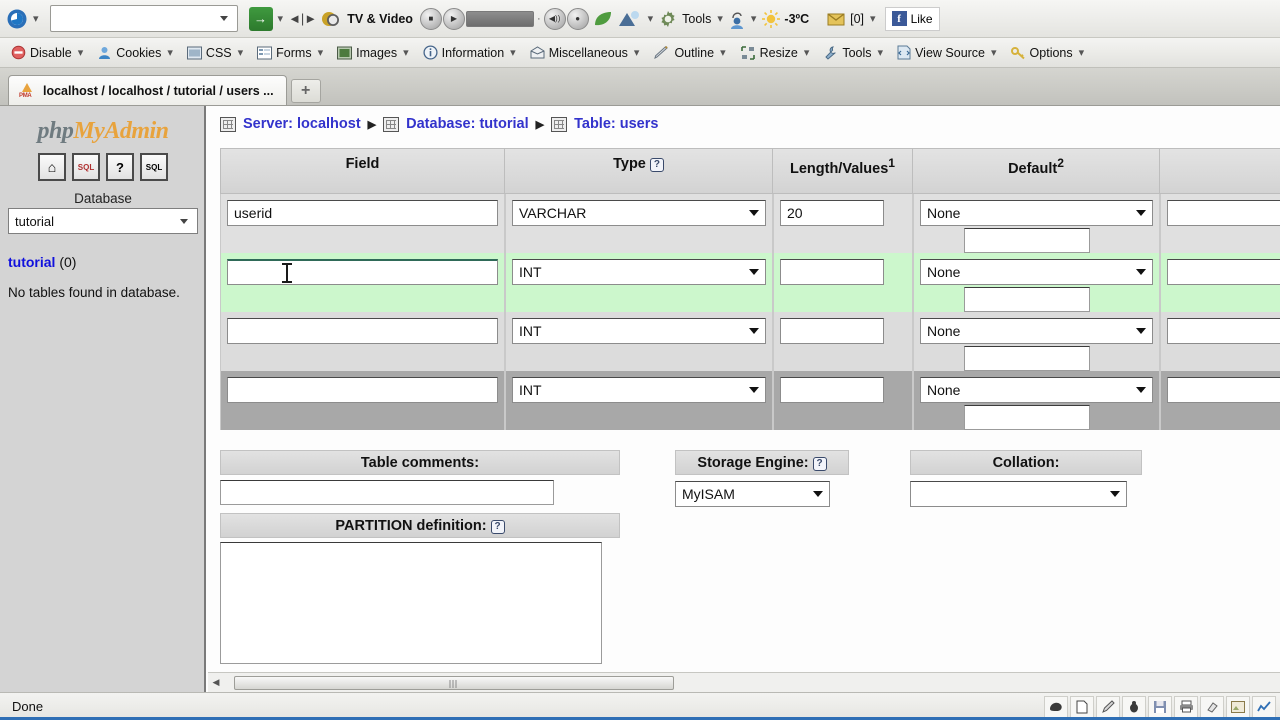 This screenshot has width=1280, height=720. I want to click on mouse-icon, so click(1056, 706).